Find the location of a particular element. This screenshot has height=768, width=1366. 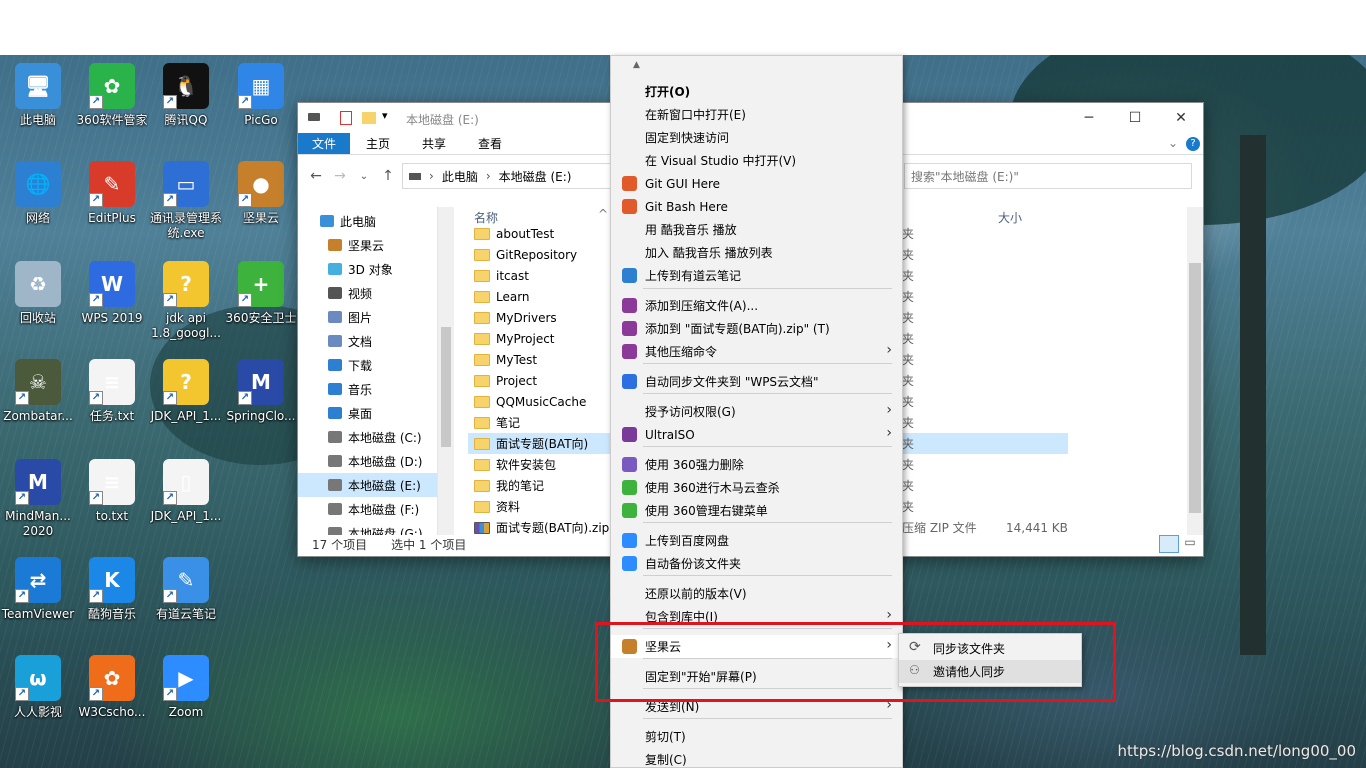

menu-item: 上传到有道云笔记 is located at coordinates (756, 275).